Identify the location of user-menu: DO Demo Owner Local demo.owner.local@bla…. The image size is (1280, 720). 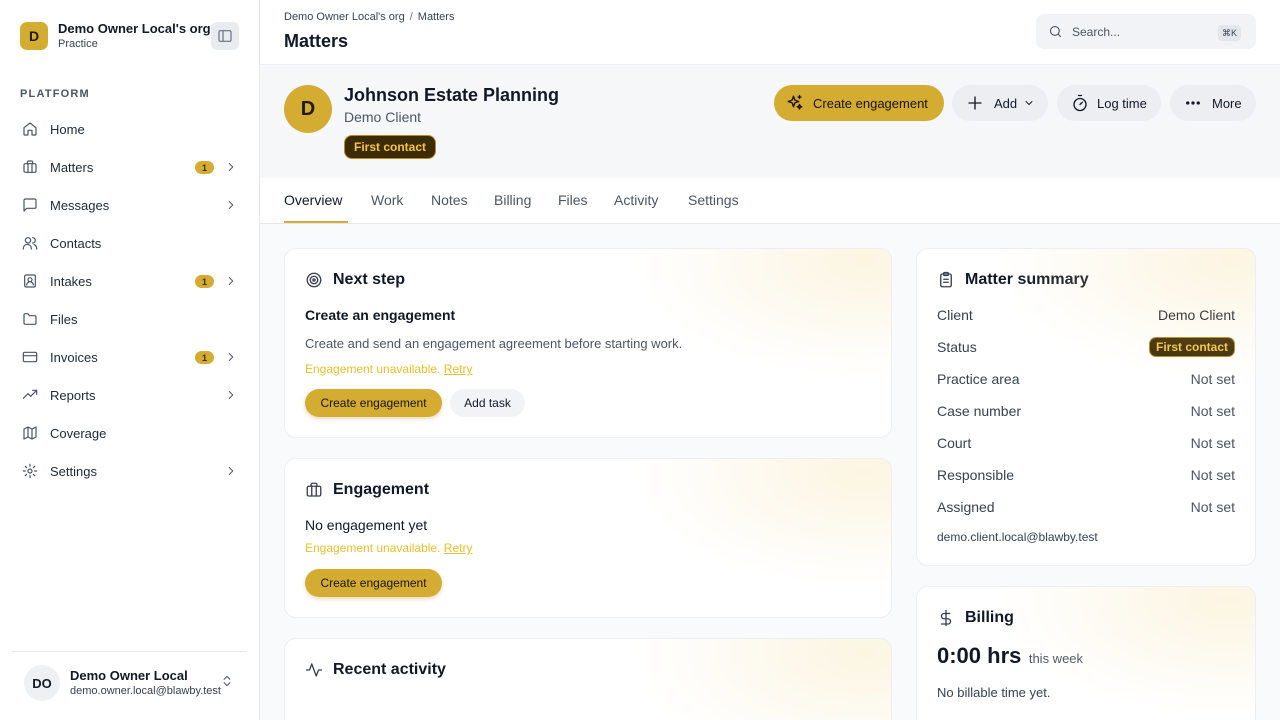
(129, 685).